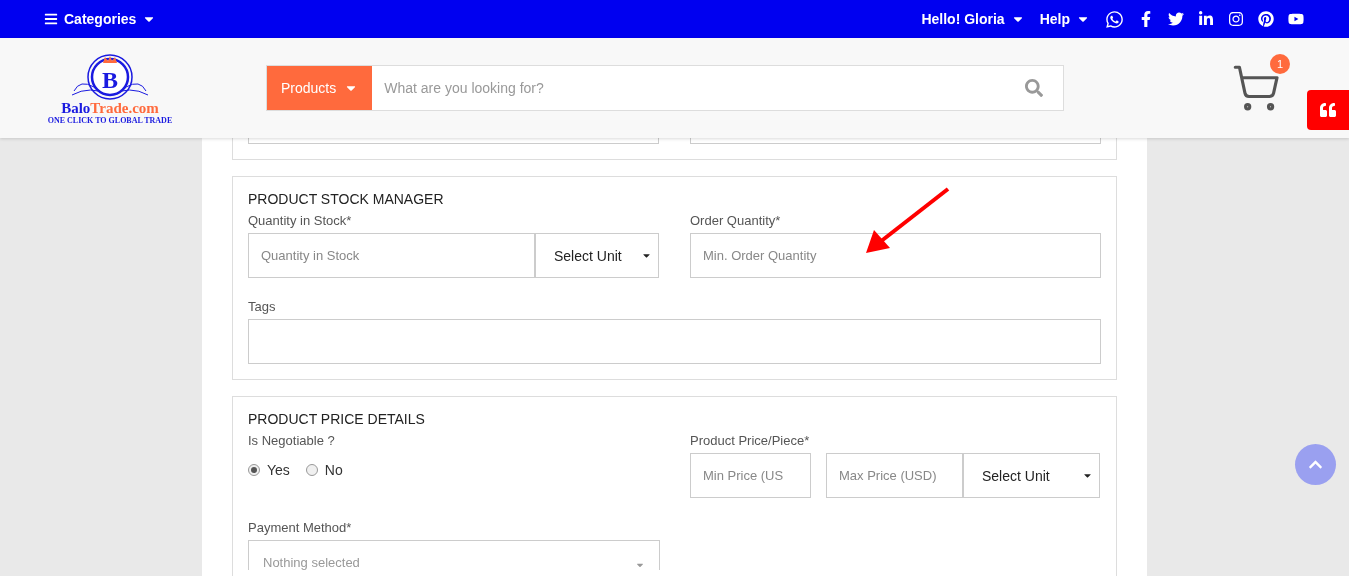 The height and width of the screenshot is (576, 1349). I want to click on logo-name: BaloTrade.com, so click(110, 108).